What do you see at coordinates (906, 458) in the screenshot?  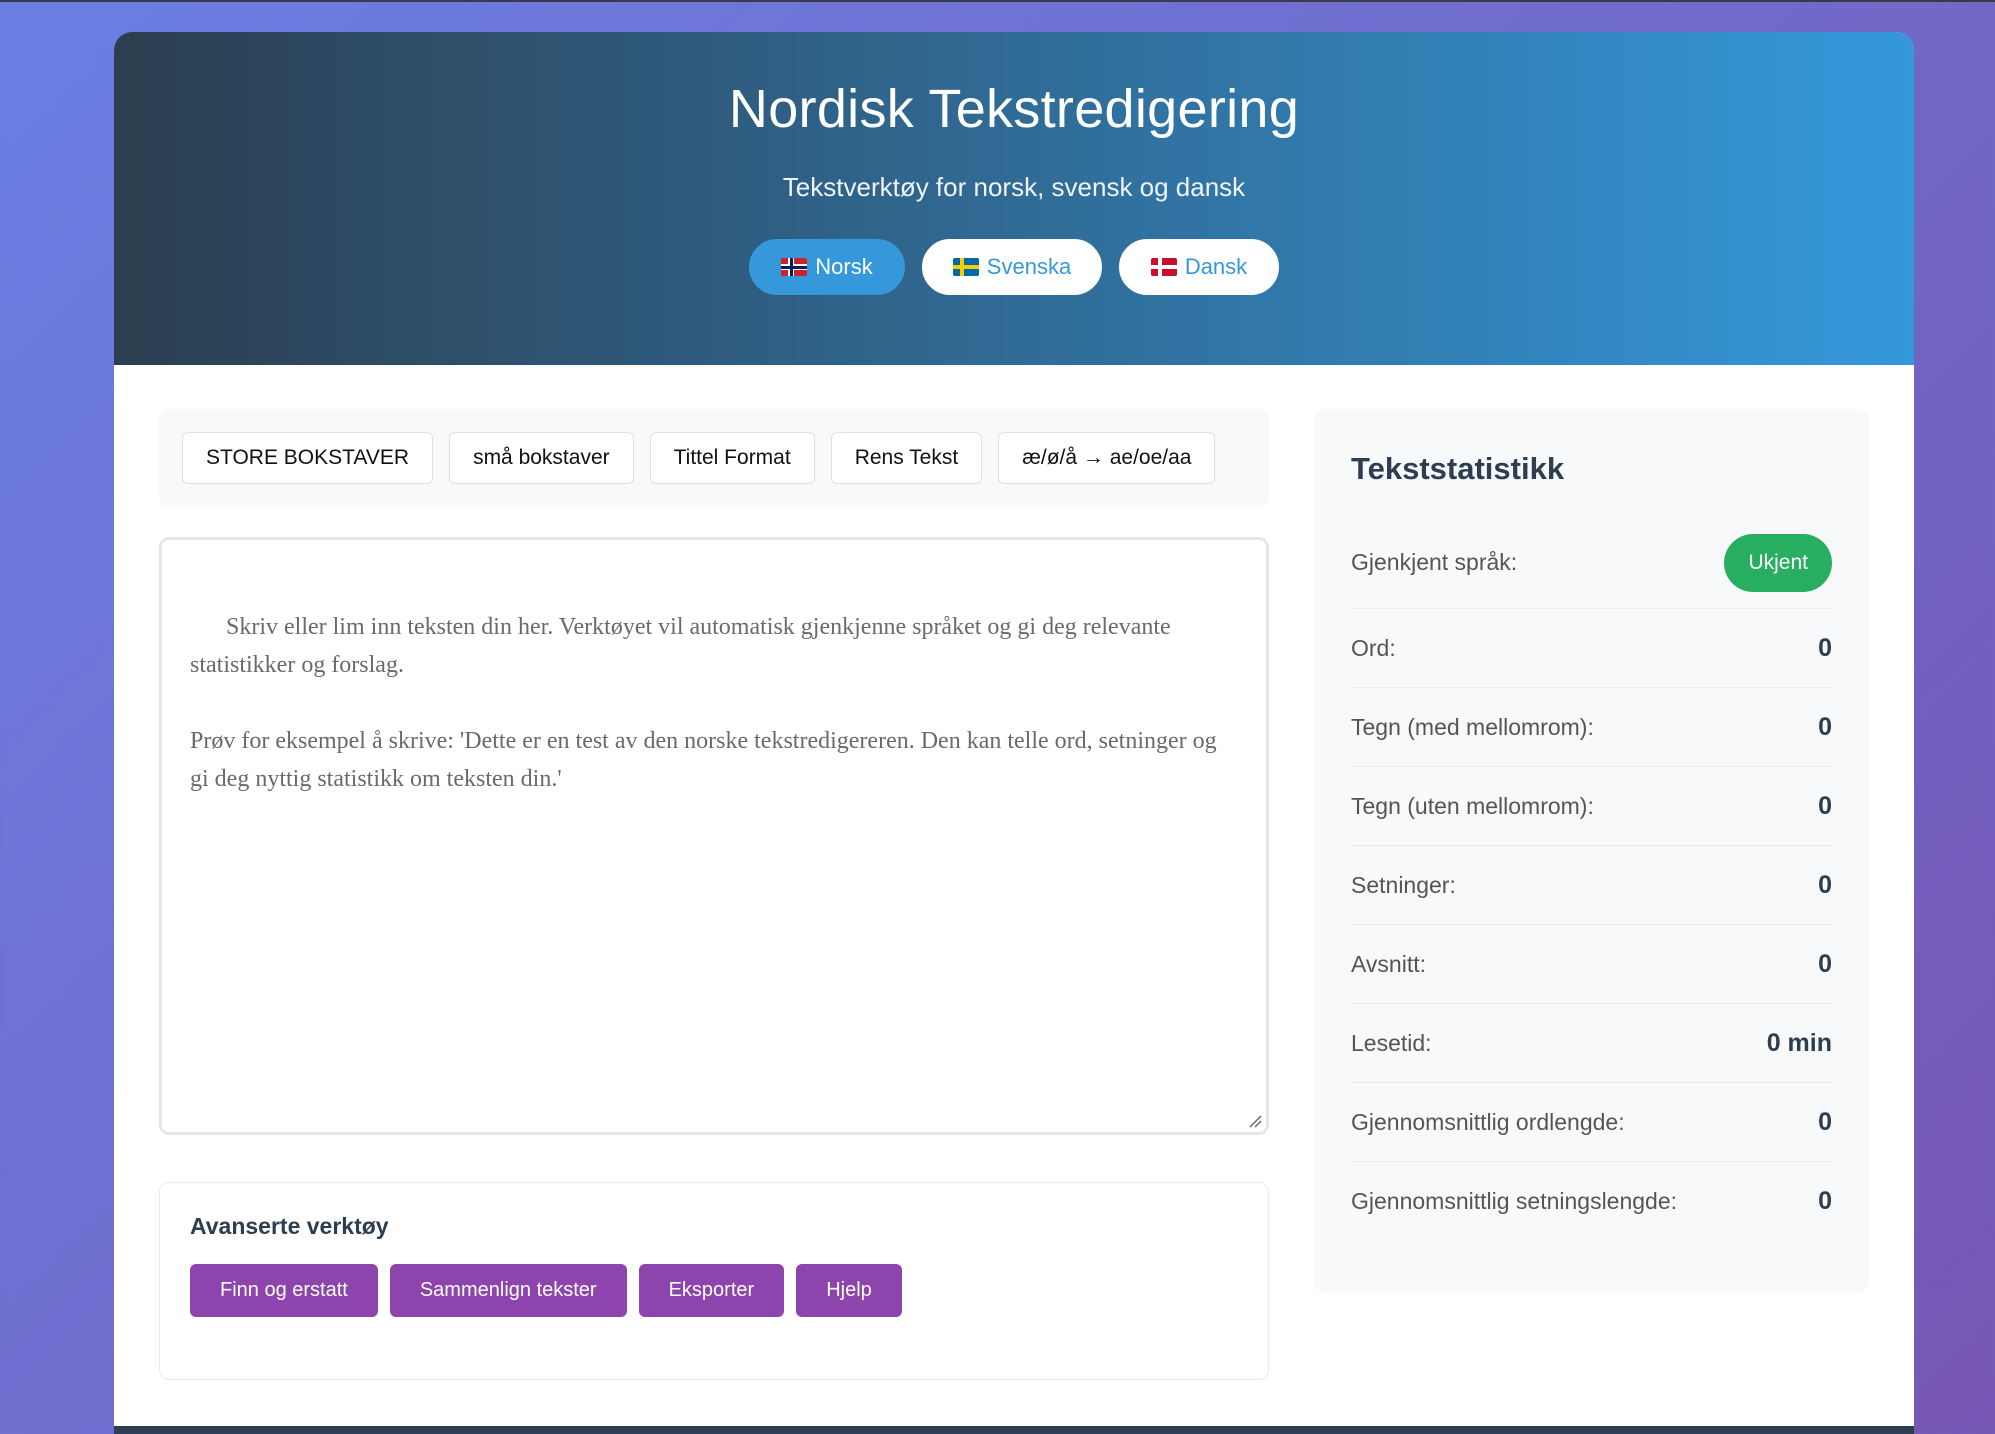 I see `clean-text-button: Rens Tekst` at bounding box center [906, 458].